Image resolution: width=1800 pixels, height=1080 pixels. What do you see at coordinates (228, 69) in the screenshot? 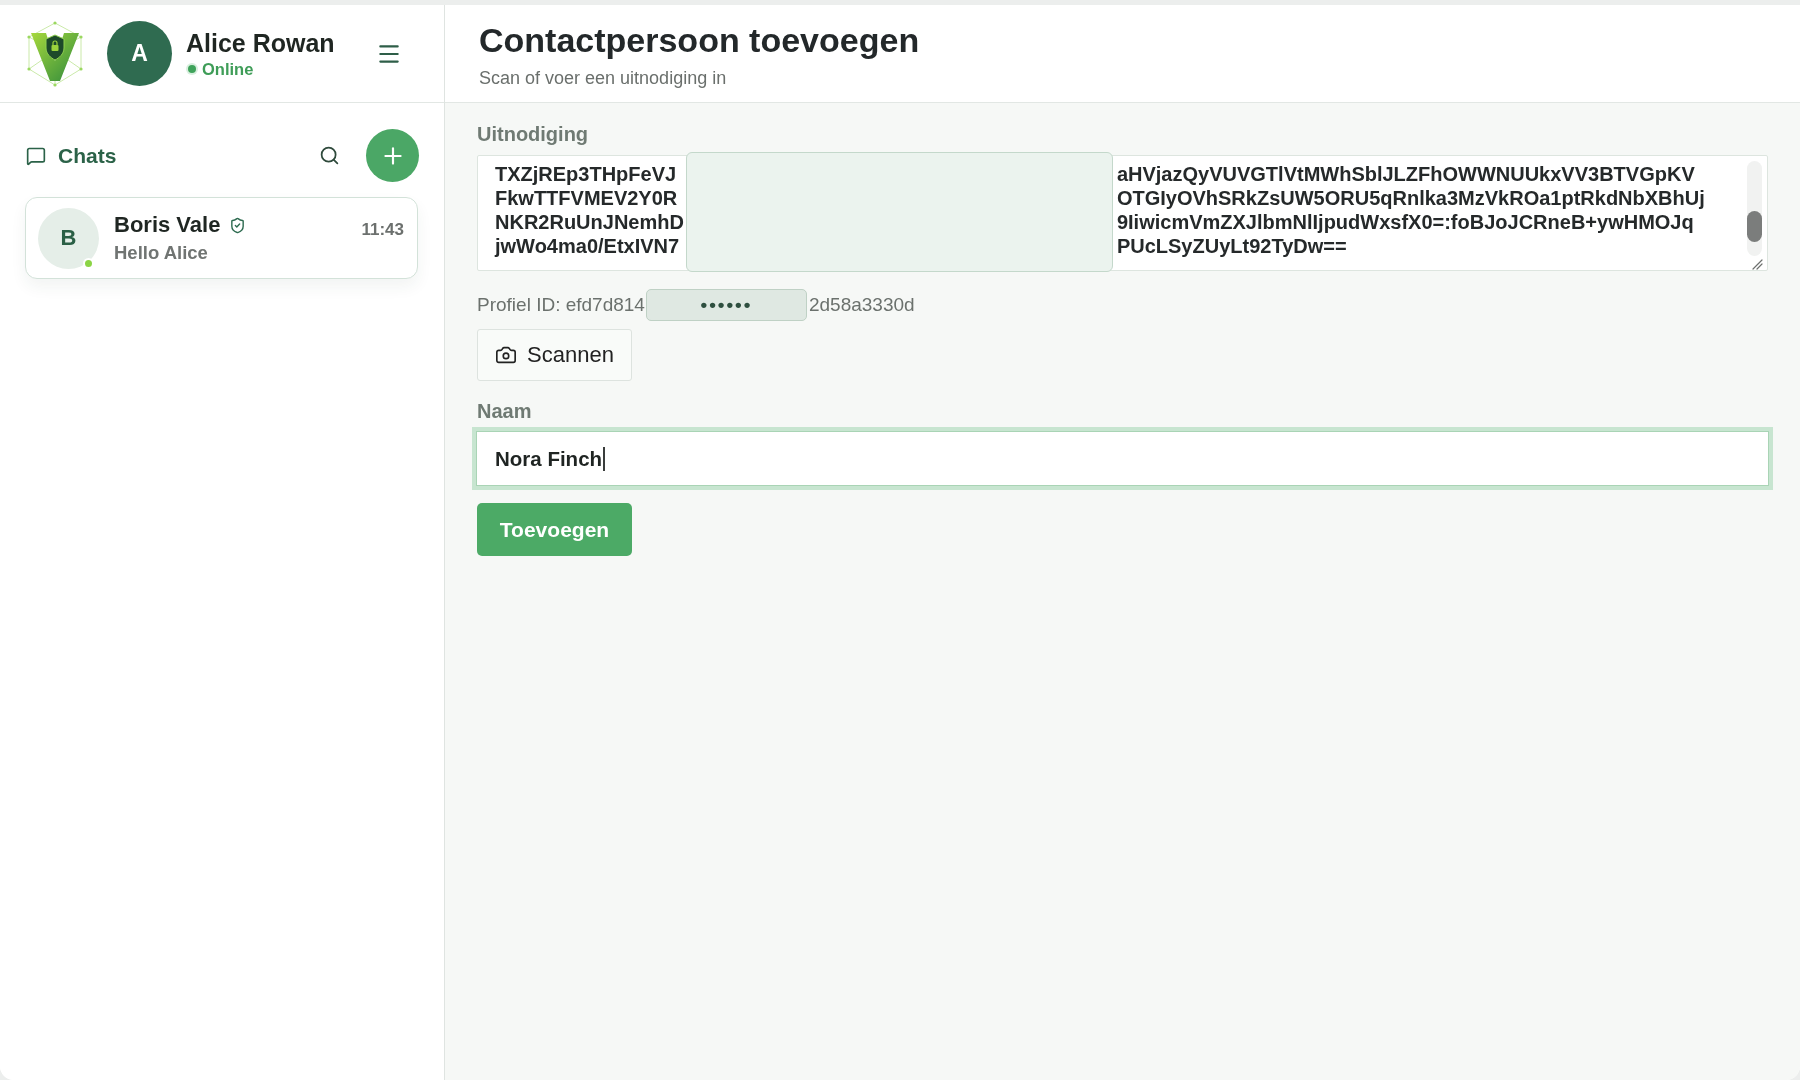
I see `user-status: Online` at bounding box center [228, 69].